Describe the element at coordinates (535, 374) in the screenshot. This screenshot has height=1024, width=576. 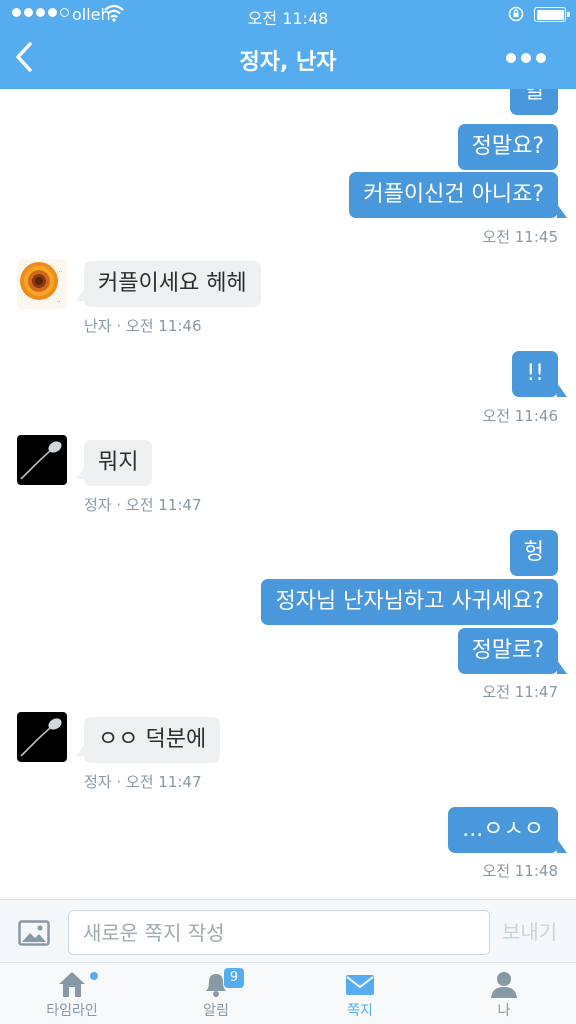
I see `message-bubble-outgoing: !!` at that location.